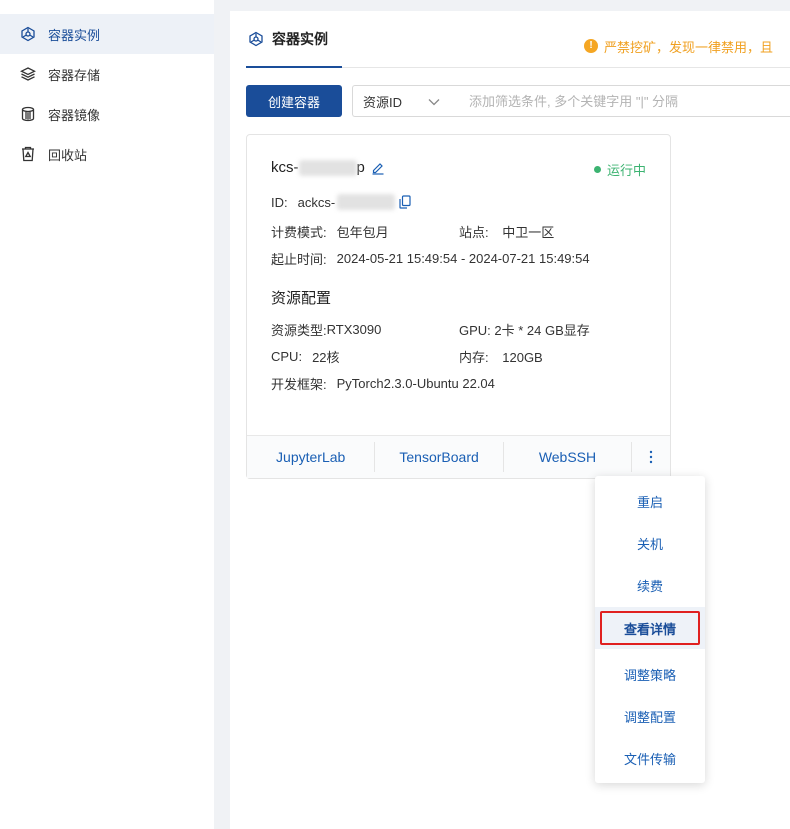 The image size is (790, 829). I want to click on menu-item-shutdown: 关机, so click(650, 543).